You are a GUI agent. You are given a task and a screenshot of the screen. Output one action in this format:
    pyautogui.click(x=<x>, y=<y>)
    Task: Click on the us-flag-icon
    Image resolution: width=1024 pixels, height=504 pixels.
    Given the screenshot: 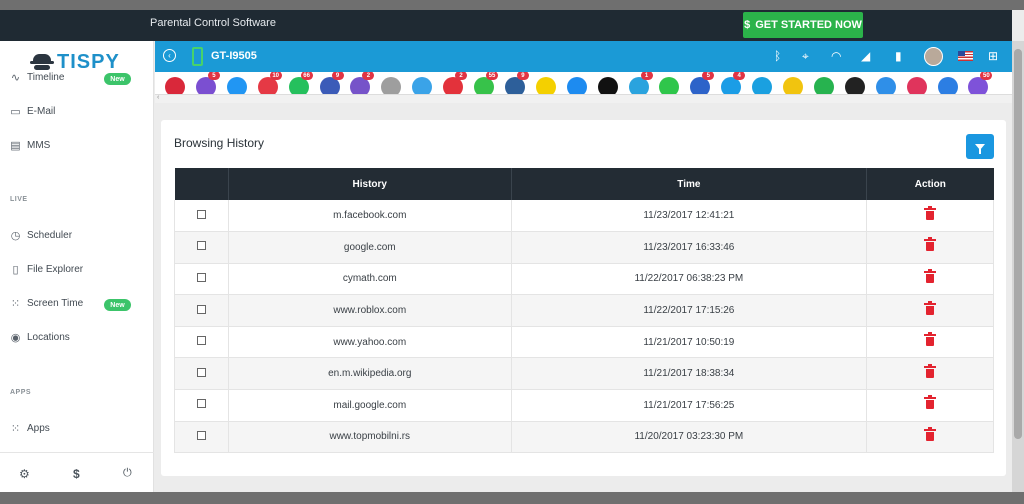 What is the action you would take?
    pyautogui.click(x=965, y=56)
    